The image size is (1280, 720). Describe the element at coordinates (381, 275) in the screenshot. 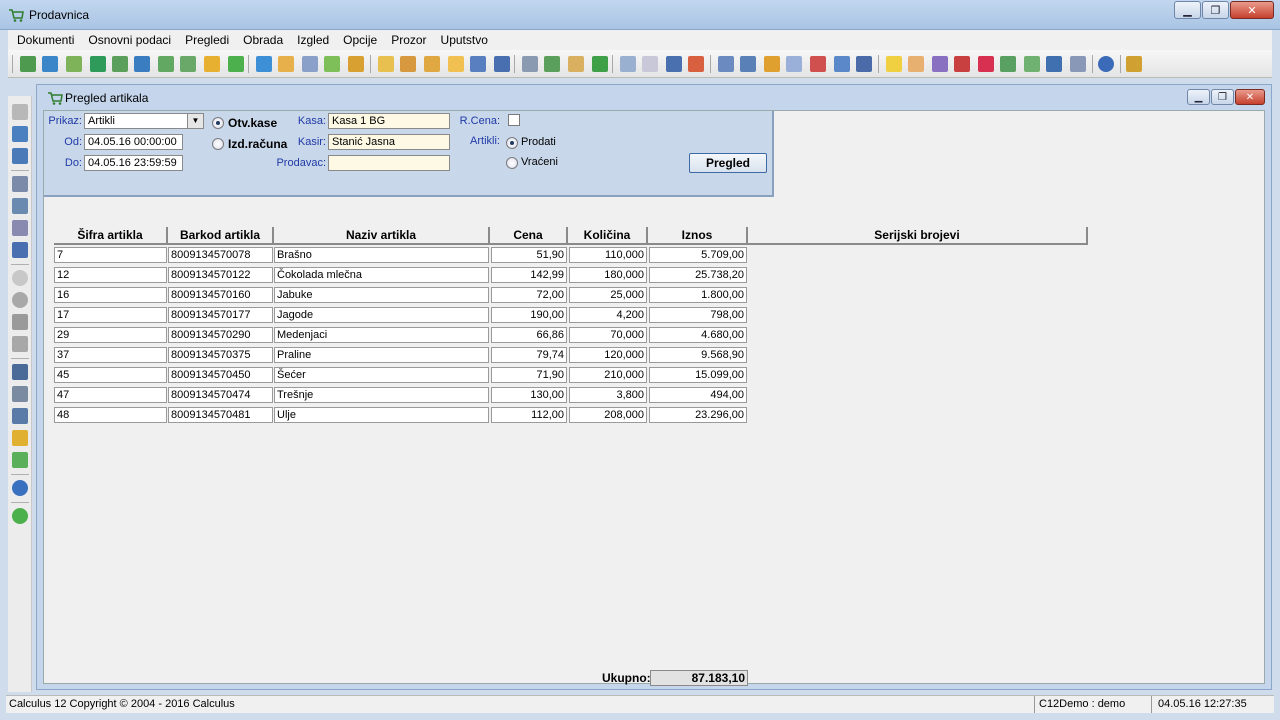

I see `cell-naziv: Čokolada mlečna` at that location.